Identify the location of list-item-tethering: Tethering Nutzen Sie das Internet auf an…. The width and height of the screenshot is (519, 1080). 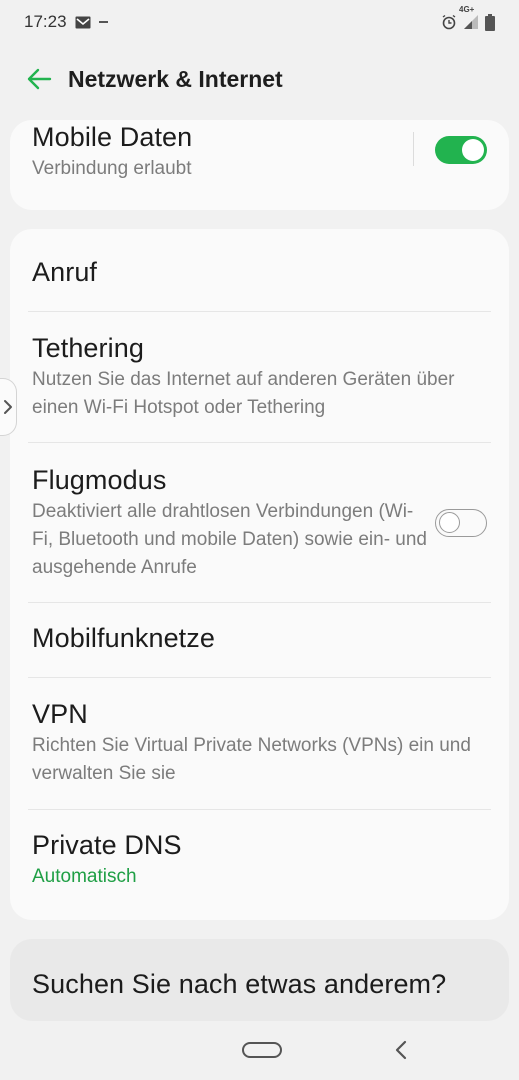
(259, 377).